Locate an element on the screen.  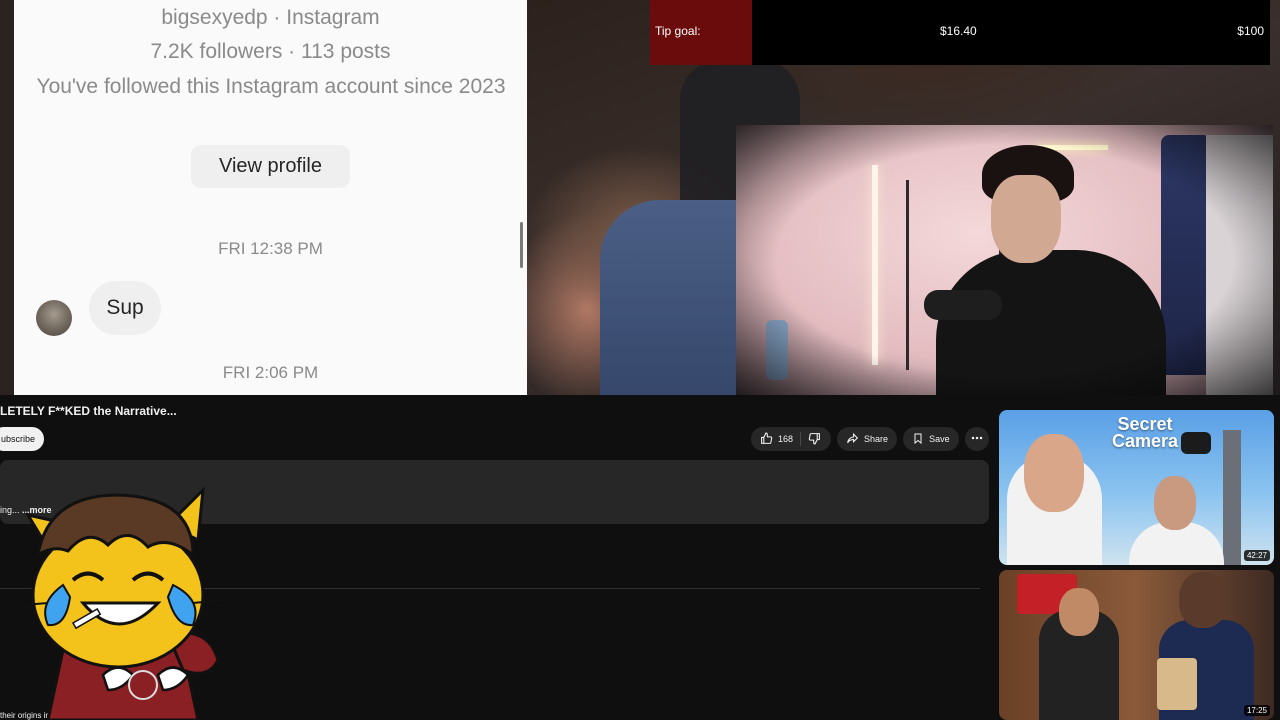
like-dislike-group: 168 is located at coordinates (791, 439).